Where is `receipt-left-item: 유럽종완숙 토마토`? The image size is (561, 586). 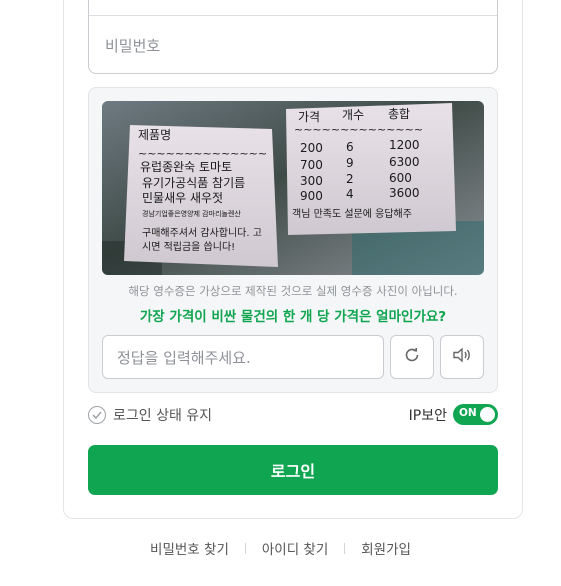 receipt-left-item: 유럽종완숙 토마토 is located at coordinates (186, 167).